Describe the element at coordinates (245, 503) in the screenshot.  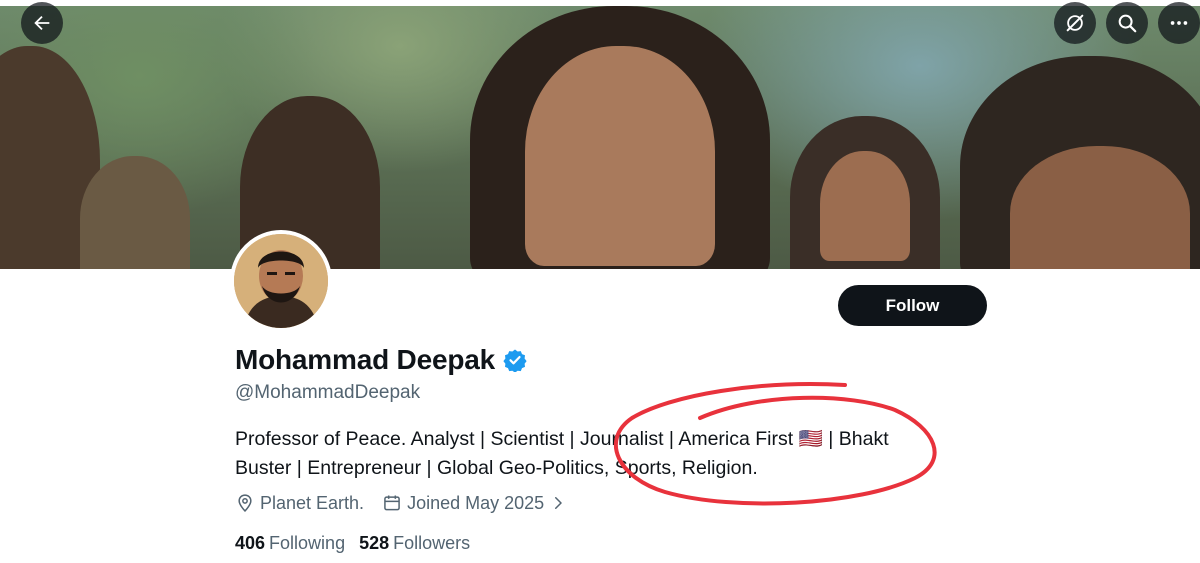
I see `location-pin-icon` at that location.